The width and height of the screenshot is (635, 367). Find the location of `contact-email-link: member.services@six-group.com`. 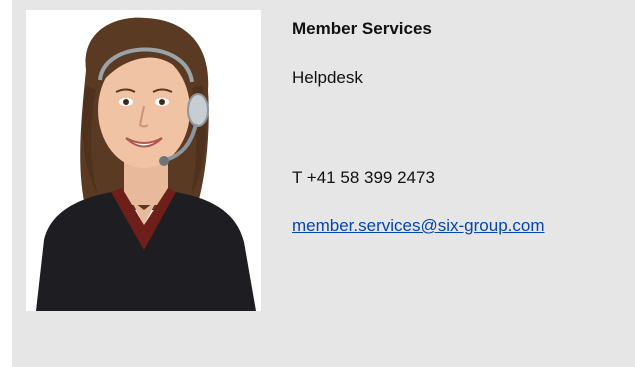

contact-email-link: member.services@six-group.com is located at coordinates (418, 226).